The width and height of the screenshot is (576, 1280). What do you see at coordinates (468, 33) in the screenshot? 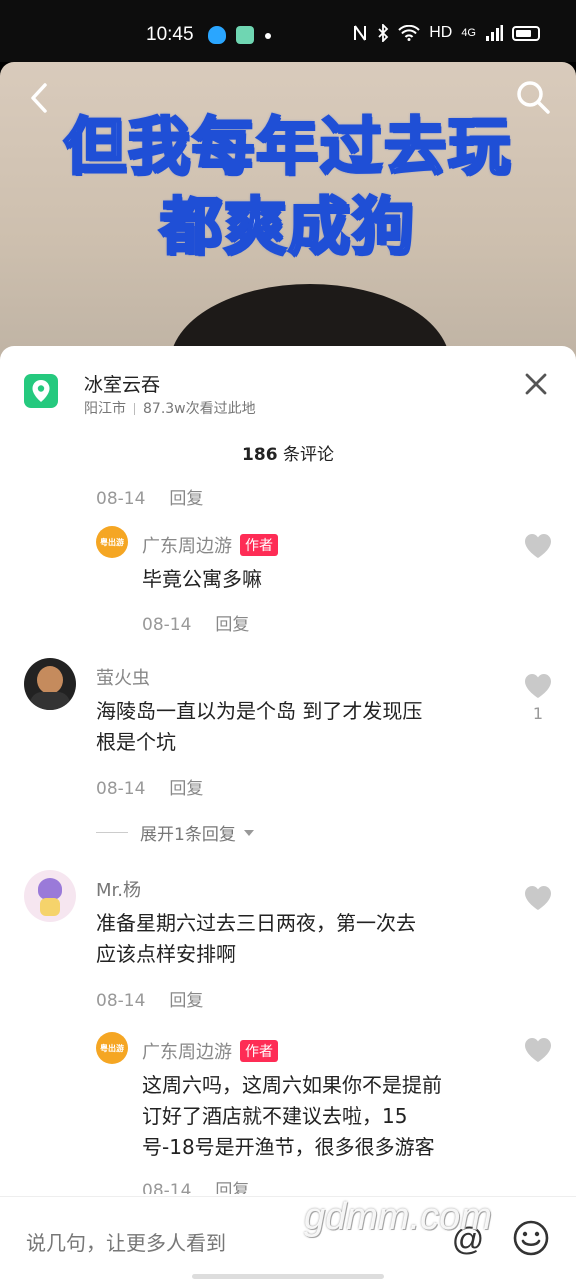
I see `signal-type: 4G` at bounding box center [468, 33].